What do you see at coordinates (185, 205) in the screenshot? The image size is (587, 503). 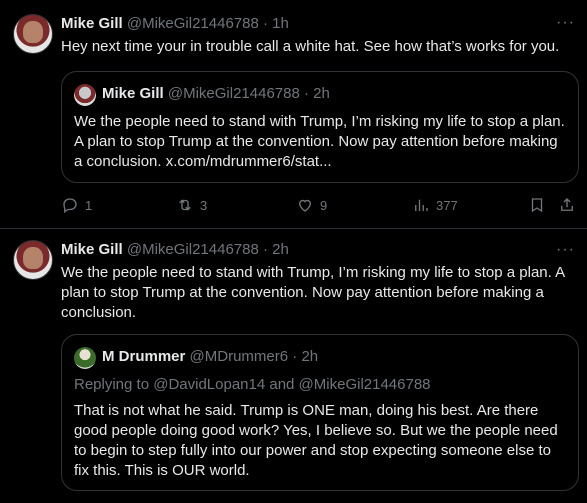 I see `repost-icon` at bounding box center [185, 205].